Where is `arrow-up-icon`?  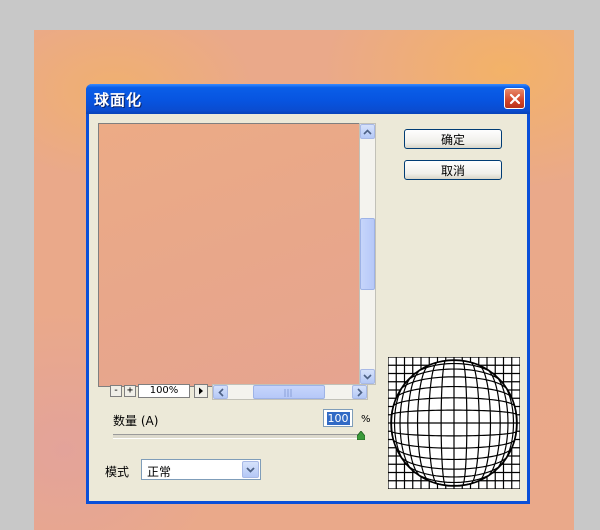
arrow-up-icon is located at coordinates (367, 131).